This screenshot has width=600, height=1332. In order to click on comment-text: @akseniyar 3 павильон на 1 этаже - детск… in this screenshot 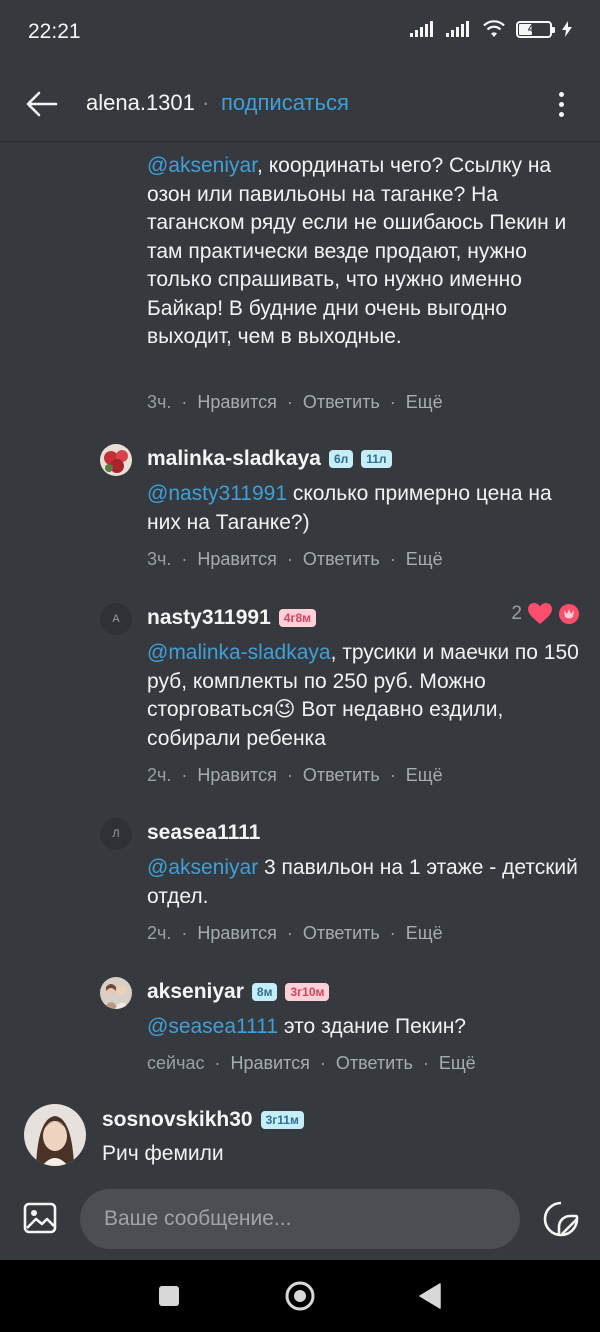, I will do `click(367, 882)`.